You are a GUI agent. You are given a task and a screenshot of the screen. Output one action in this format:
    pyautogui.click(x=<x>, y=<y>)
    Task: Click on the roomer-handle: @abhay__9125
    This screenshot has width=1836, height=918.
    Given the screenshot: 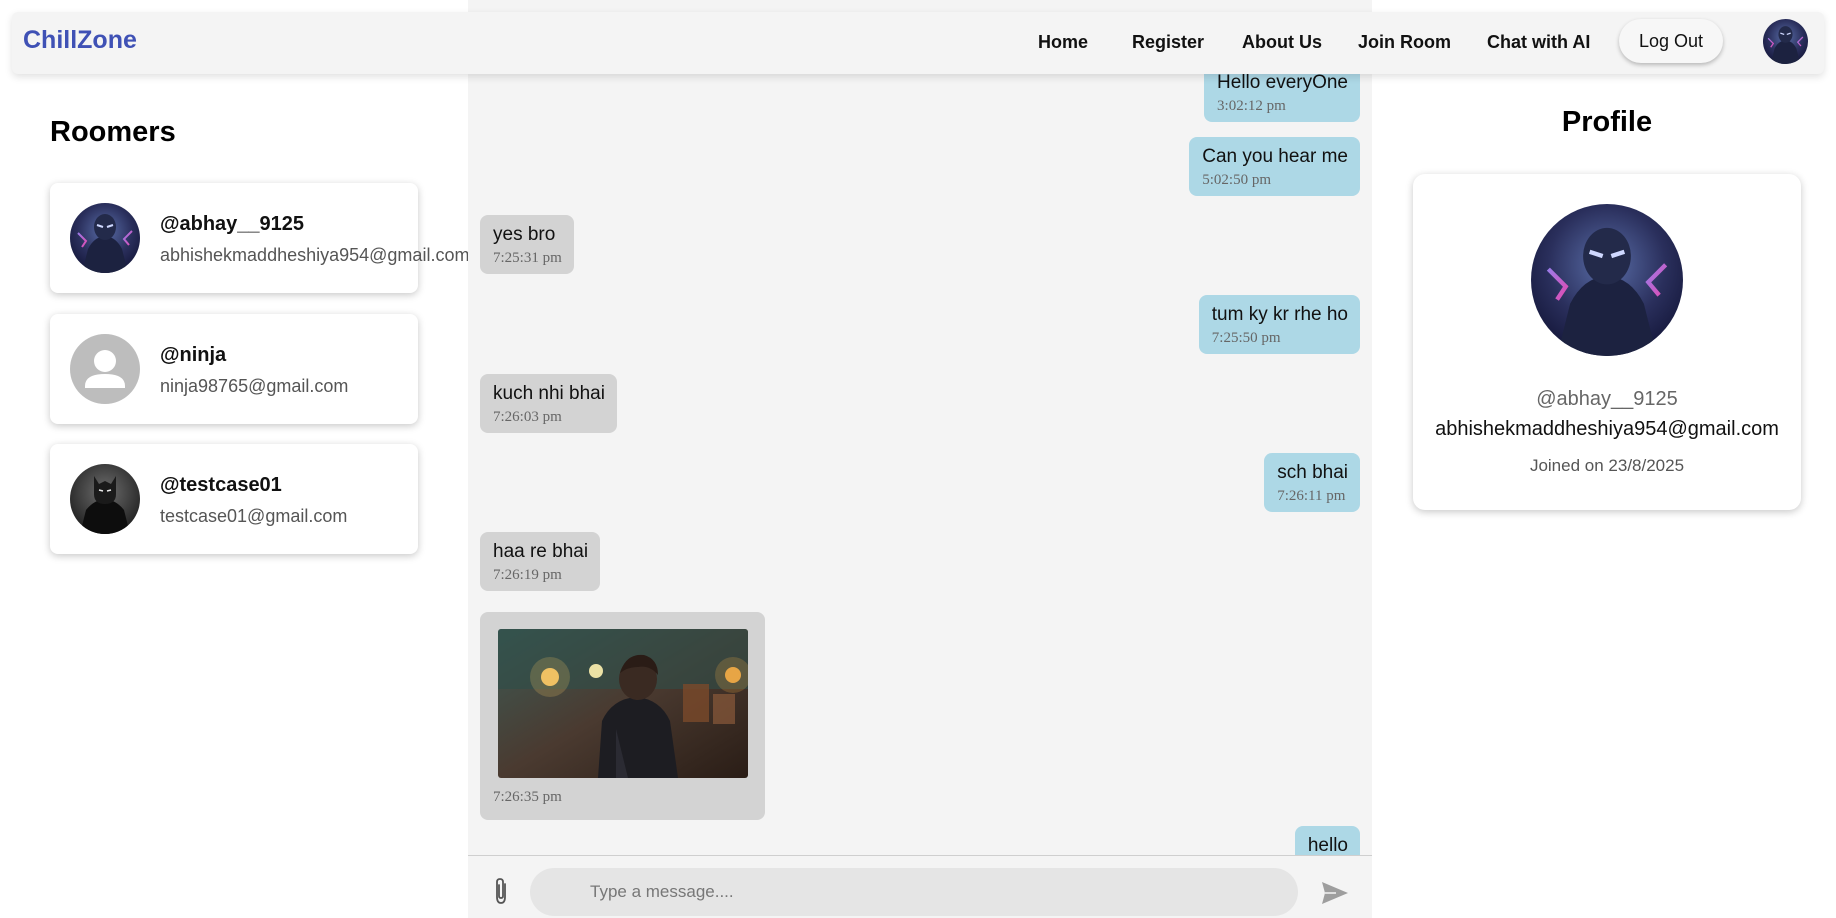 What is the action you would take?
    pyautogui.click(x=232, y=224)
    